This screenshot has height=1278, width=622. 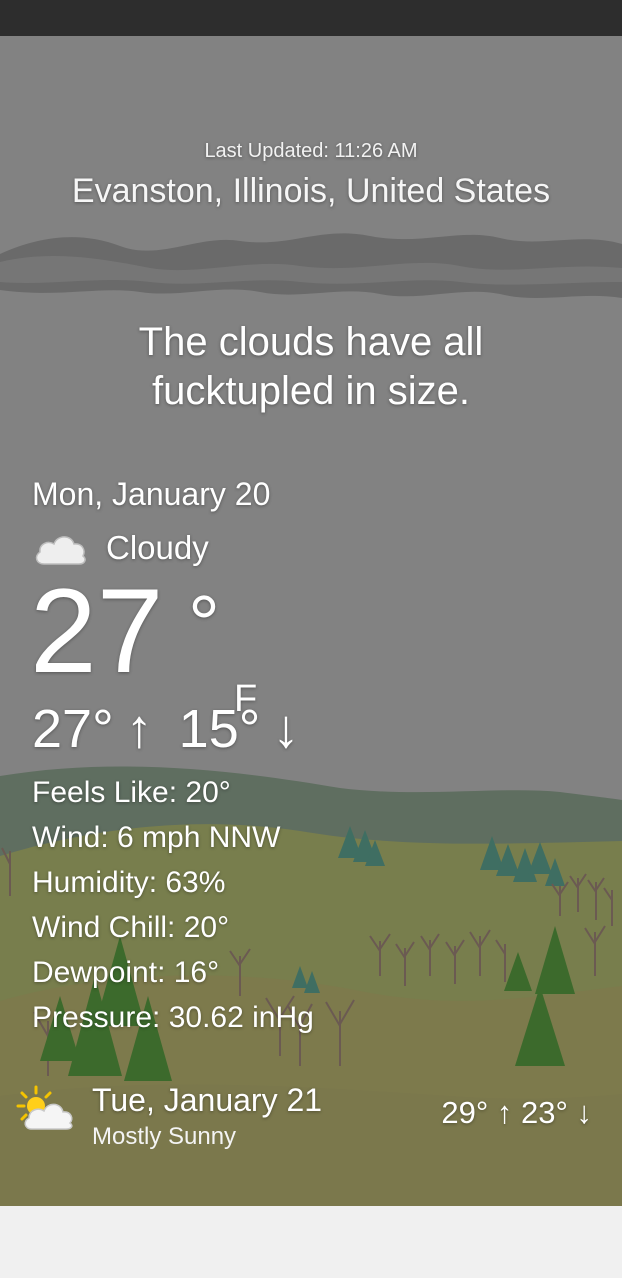 What do you see at coordinates (151, 494) in the screenshot?
I see `current-date: Mon, January 20` at bounding box center [151, 494].